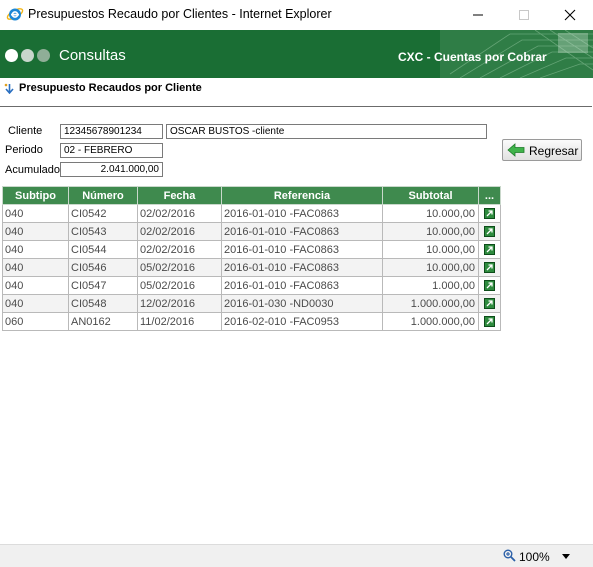 The width and height of the screenshot is (593, 567). I want to click on regresar-button: Regresar, so click(542, 150).